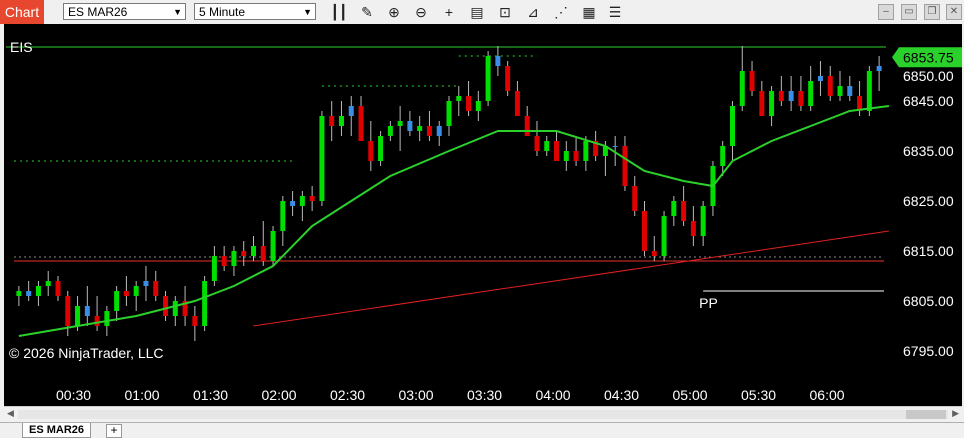  What do you see at coordinates (909, 12) in the screenshot?
I see `maximize-button: ▭` at bounding box center [909, 12].